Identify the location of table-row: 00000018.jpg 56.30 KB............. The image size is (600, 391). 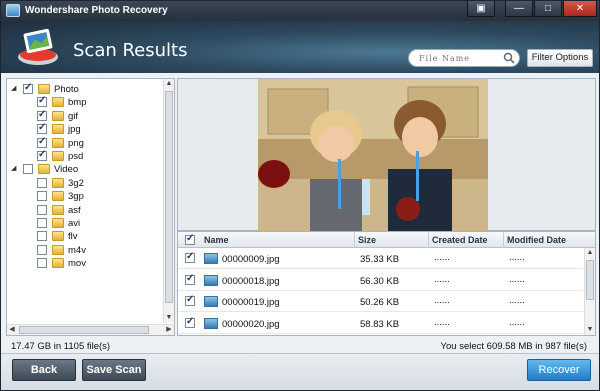
(380, 280).